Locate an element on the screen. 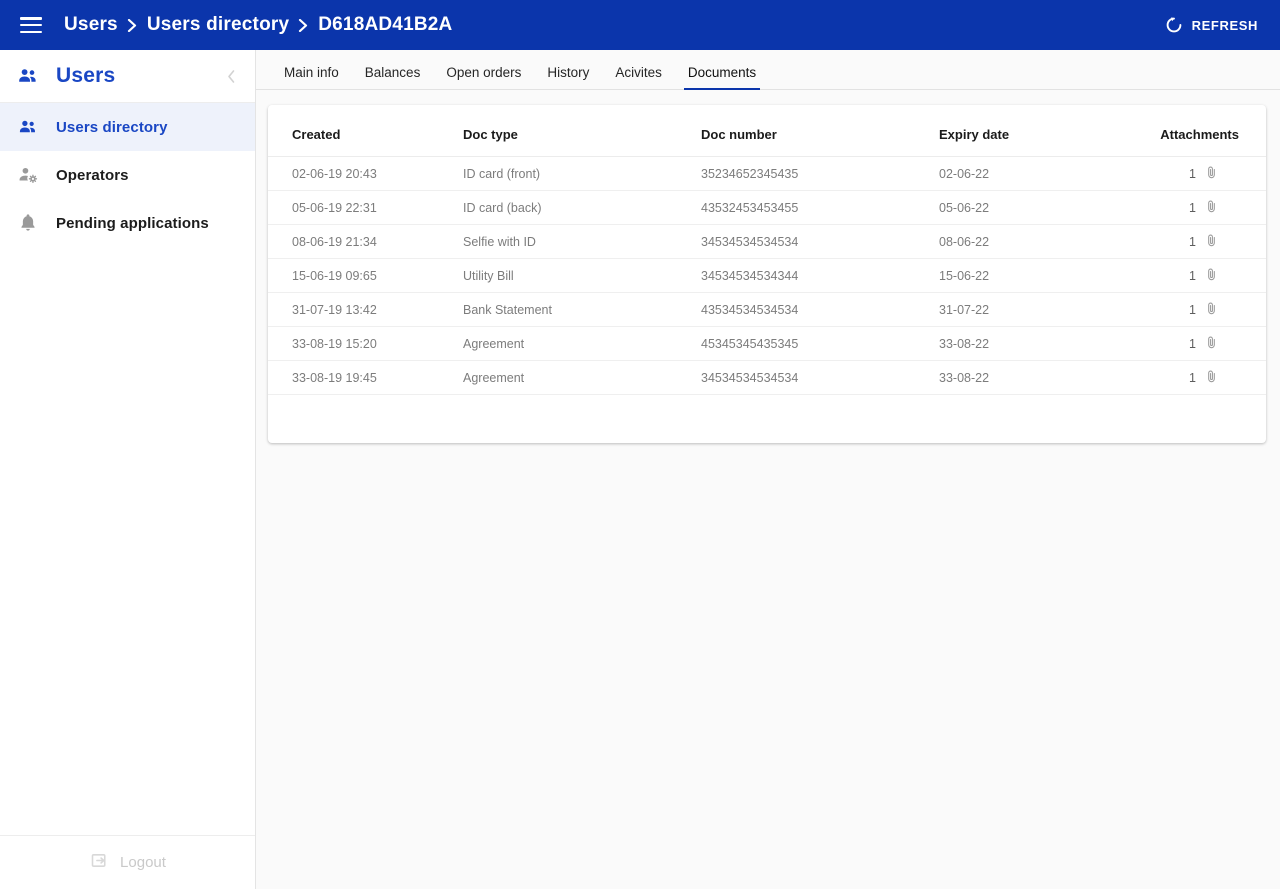 This screenshot has width=1280, height=889. cell-created: 15-06-19 09:65 is located at coordinates (365, 275).